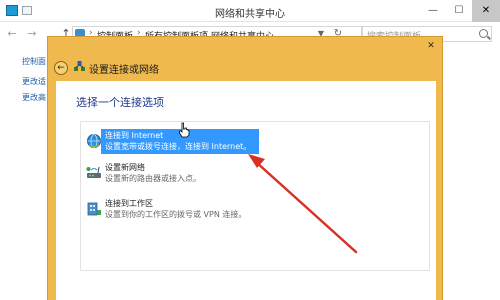  What do you see at coordinates (79, 66) in the screenshot?
I see `network-setup-icon` at bounding box center [79, 66].